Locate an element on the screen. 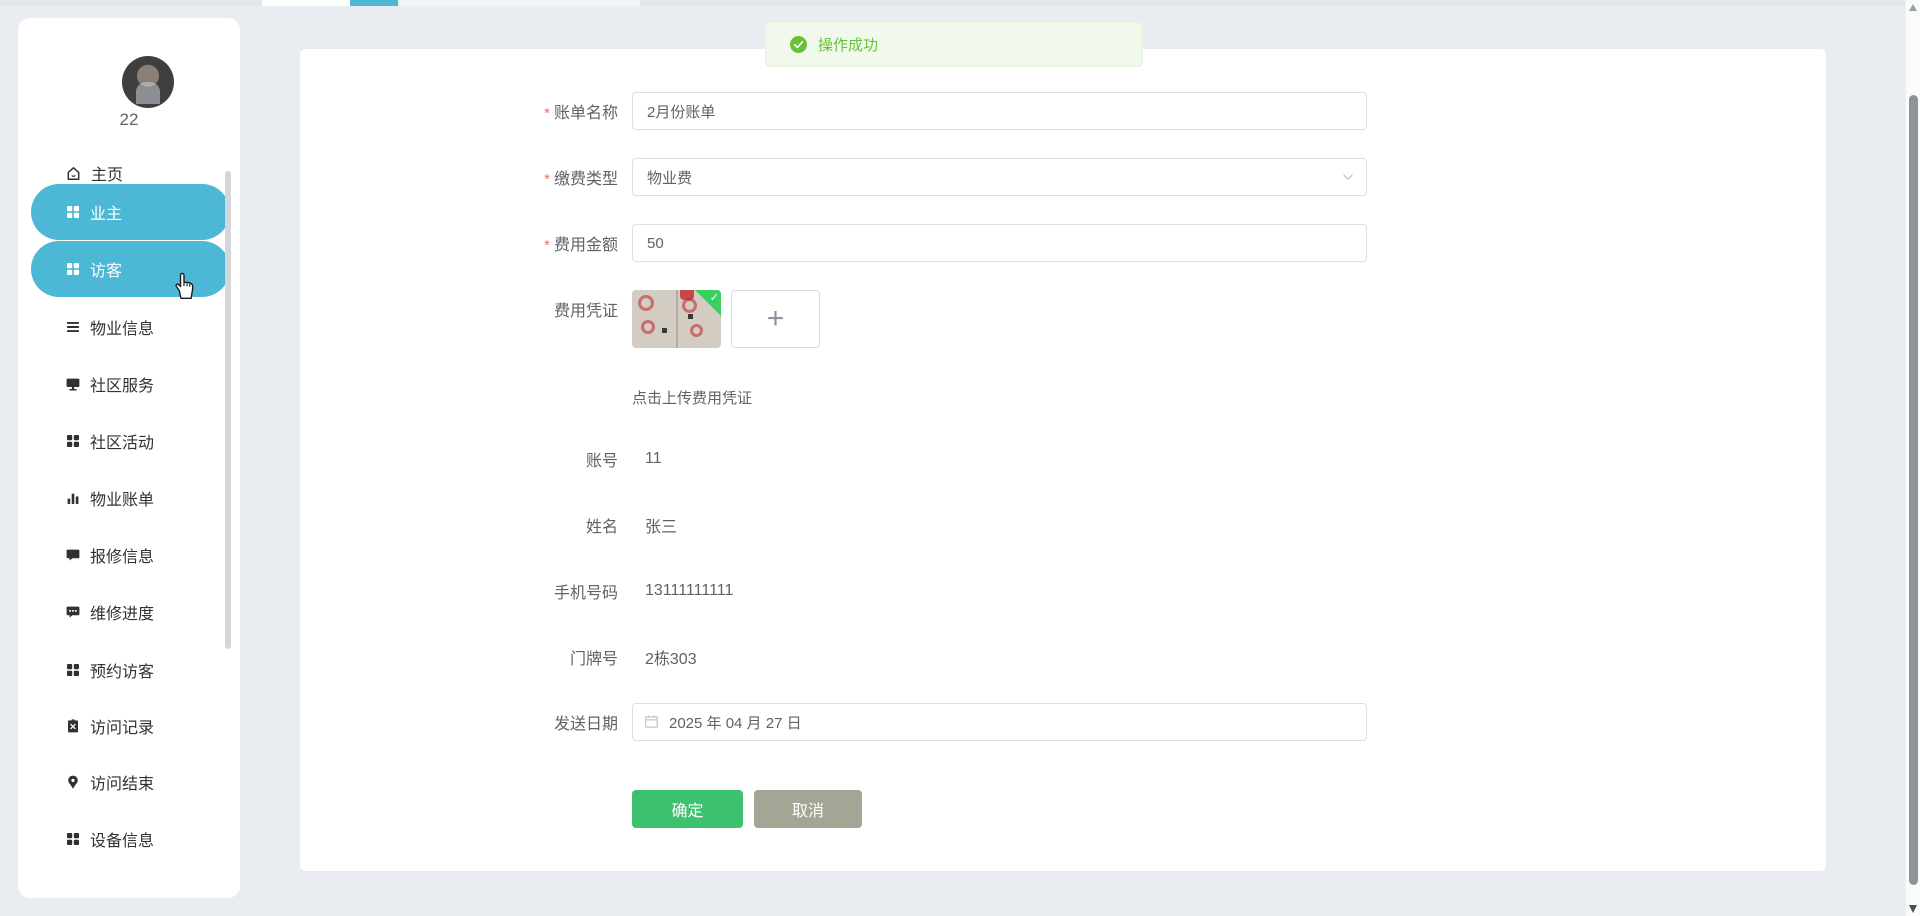 The image size is (1920, 916). plus-icon: + is located at coordinates (775, 318).